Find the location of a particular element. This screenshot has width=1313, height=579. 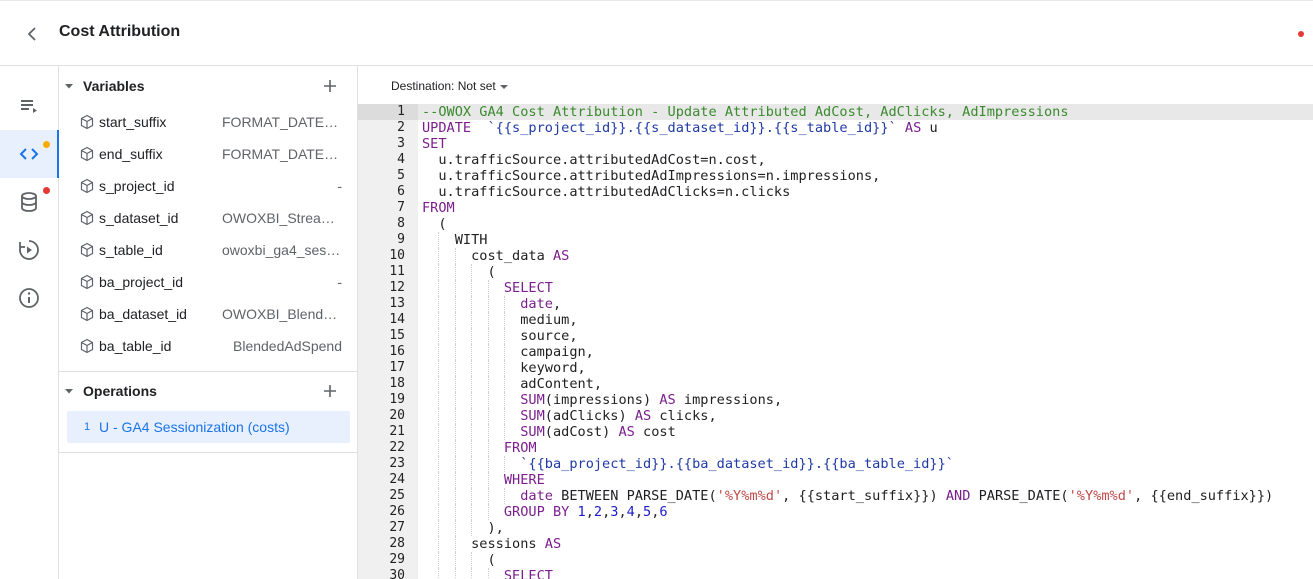

rail-item-info is located at coordinates (29, 298).